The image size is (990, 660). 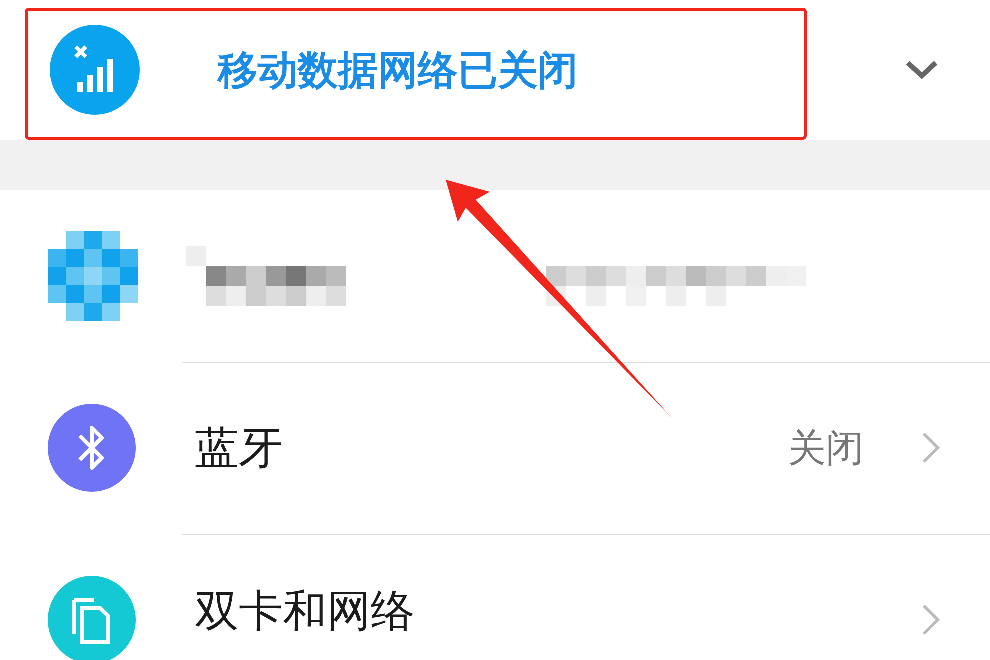 I want to click on pixelated-icon, so click(x=93, y=276).